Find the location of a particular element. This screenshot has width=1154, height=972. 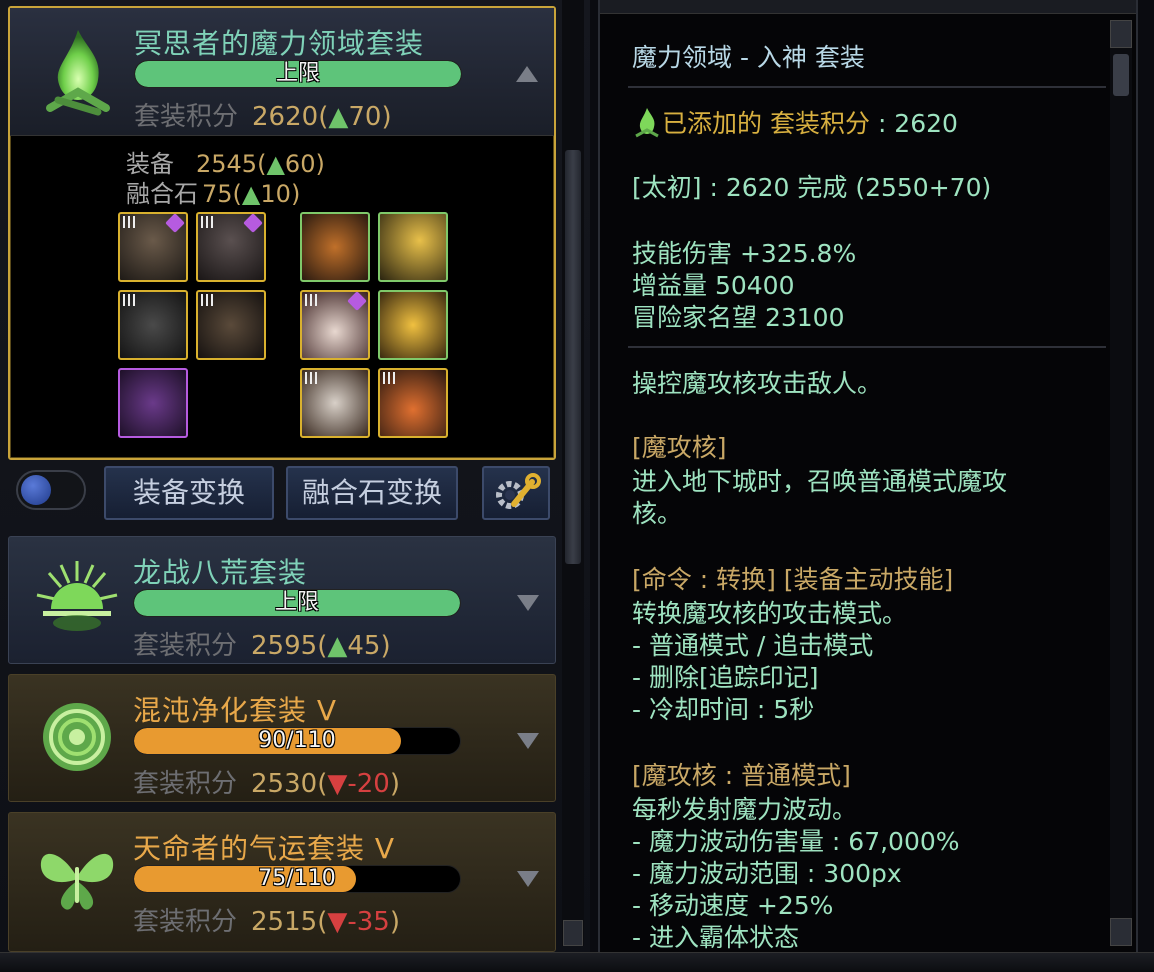

set-card: 混沌净化套装 V 90/110 套装积分 2530(▼-20) is located at coordinates (282, 738).